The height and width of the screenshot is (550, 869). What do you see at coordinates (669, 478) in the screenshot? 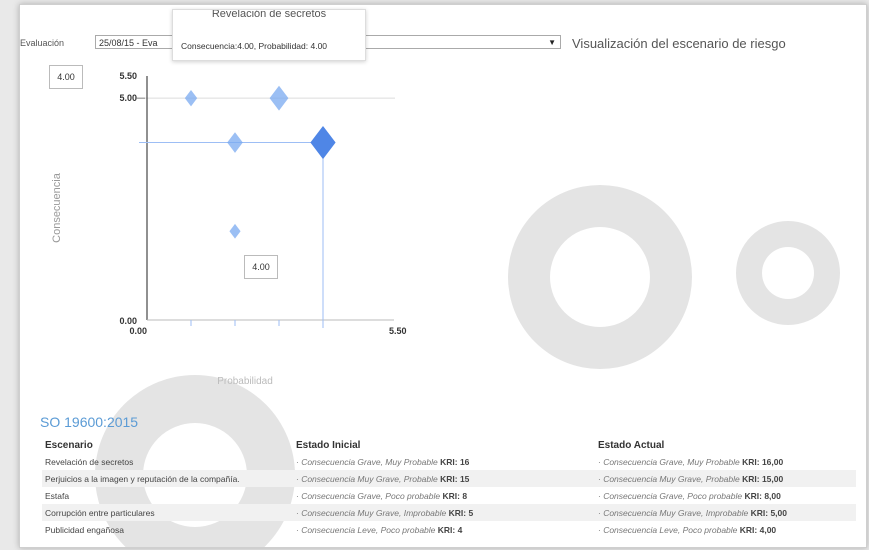
I see `current-state-text: · Consecuencia Muy Grave, Probable` at bounding box center [669, 478].